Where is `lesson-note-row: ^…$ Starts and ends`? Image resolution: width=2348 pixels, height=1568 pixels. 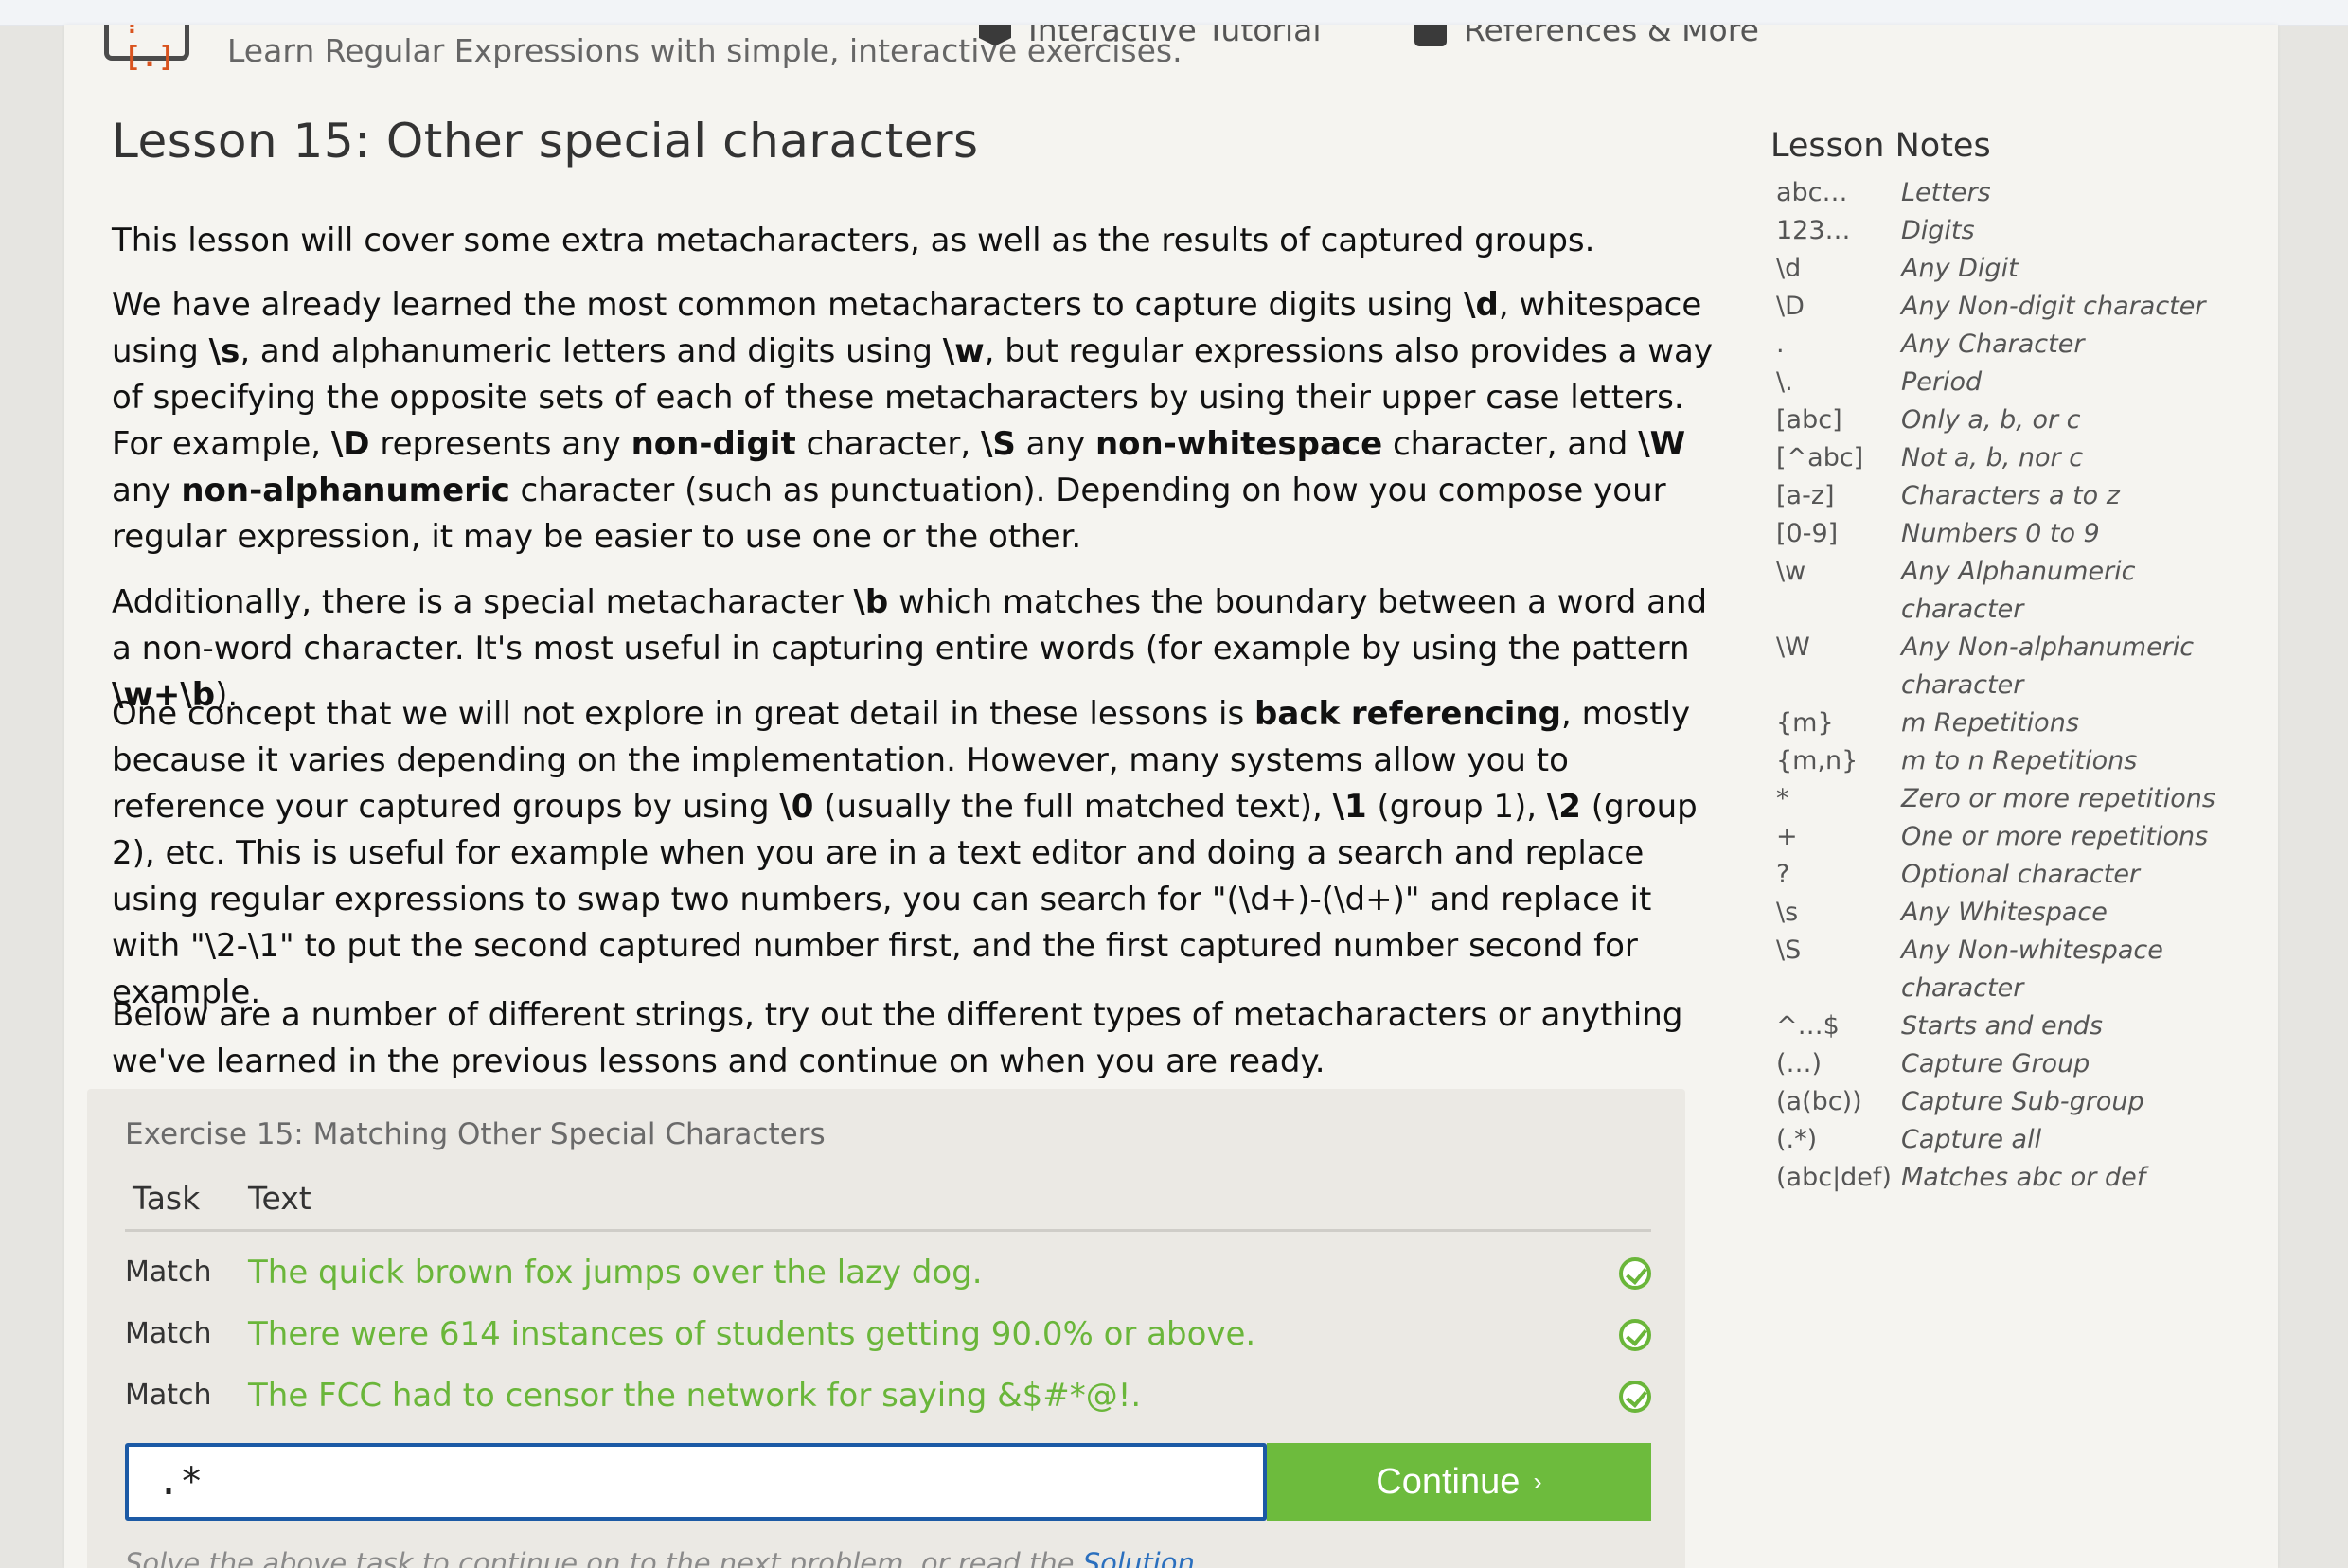 lesson-note-row: ^…$ Starts and ends is located at coordinates (2015, 1026).